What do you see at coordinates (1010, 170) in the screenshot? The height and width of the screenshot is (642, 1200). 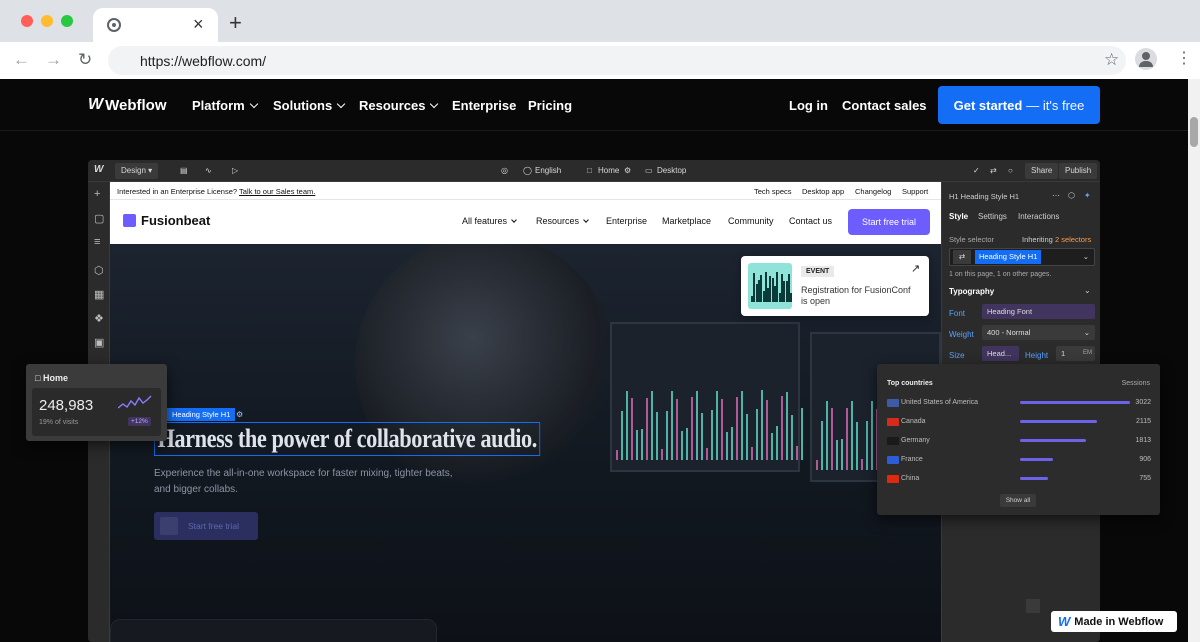 I see `comment-icon: ○` at bounding box center [1010, 170].